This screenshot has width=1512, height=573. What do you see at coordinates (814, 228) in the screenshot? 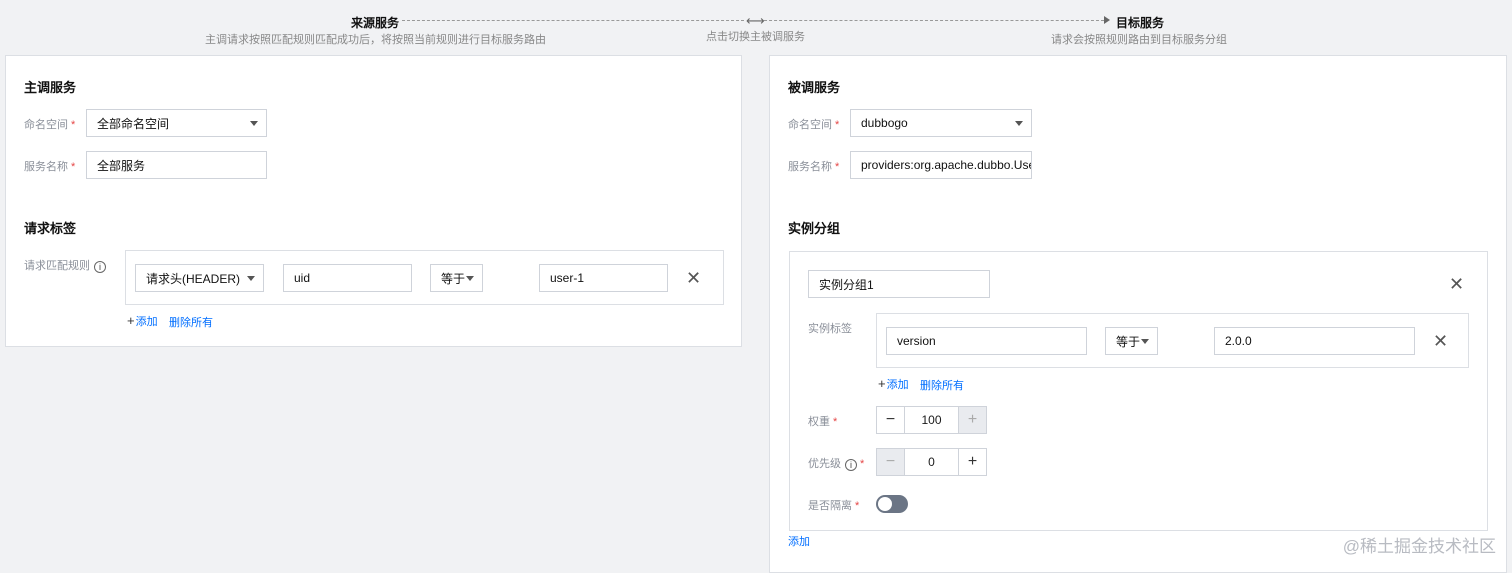
I see `instance-group-title: 实例分组` at bounding box center [814, 228].